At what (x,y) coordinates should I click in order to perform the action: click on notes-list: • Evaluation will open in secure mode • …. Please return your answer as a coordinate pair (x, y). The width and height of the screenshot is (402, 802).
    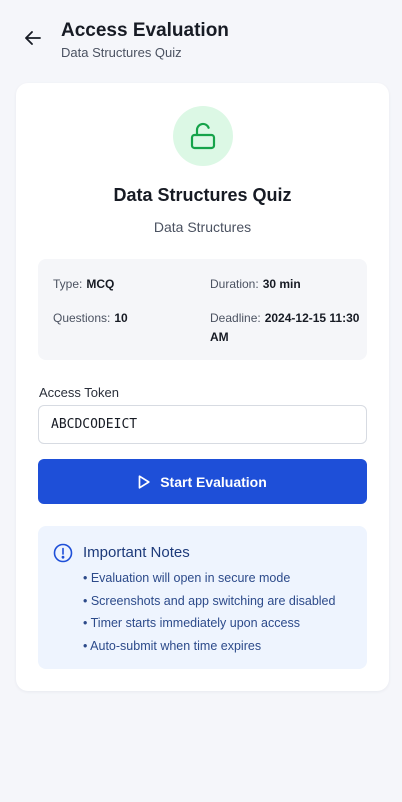
    Looking at the image, I should click on (209, 614).